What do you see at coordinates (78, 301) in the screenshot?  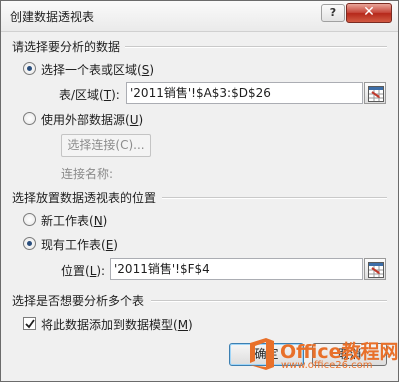 I see `section-title-multiple-tables: 选择是否想要分析多个表` at bounding box center [78, 301].